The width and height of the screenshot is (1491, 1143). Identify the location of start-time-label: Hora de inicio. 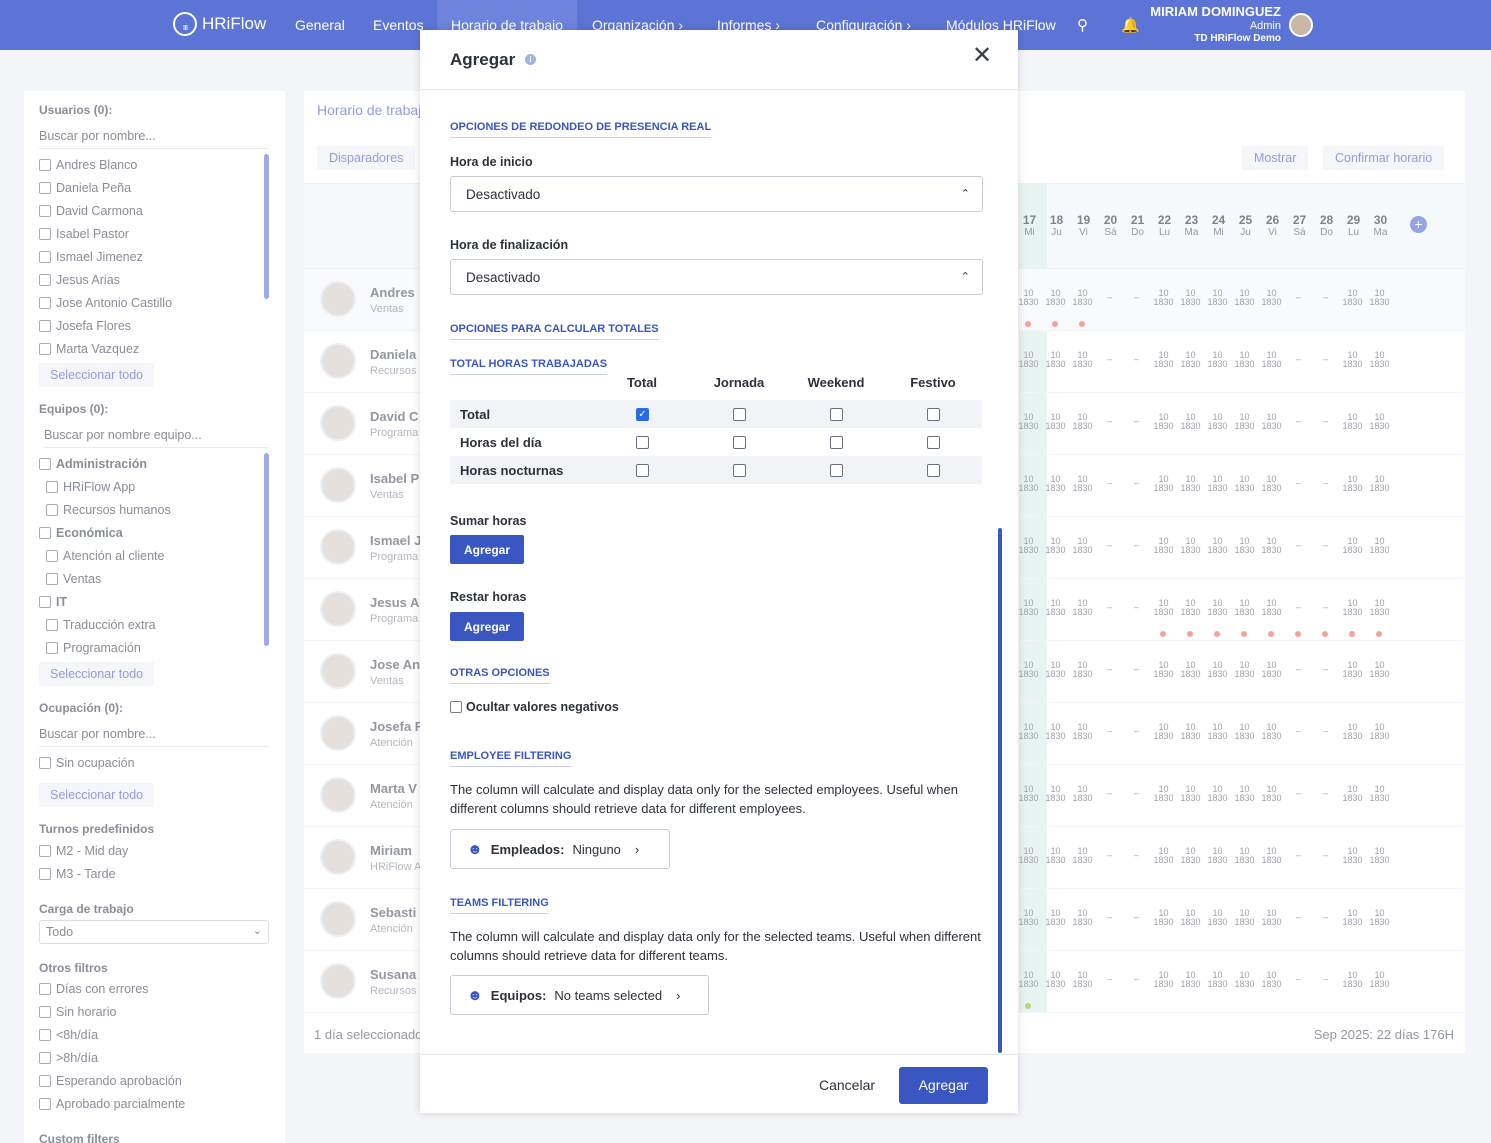
(491, 162).